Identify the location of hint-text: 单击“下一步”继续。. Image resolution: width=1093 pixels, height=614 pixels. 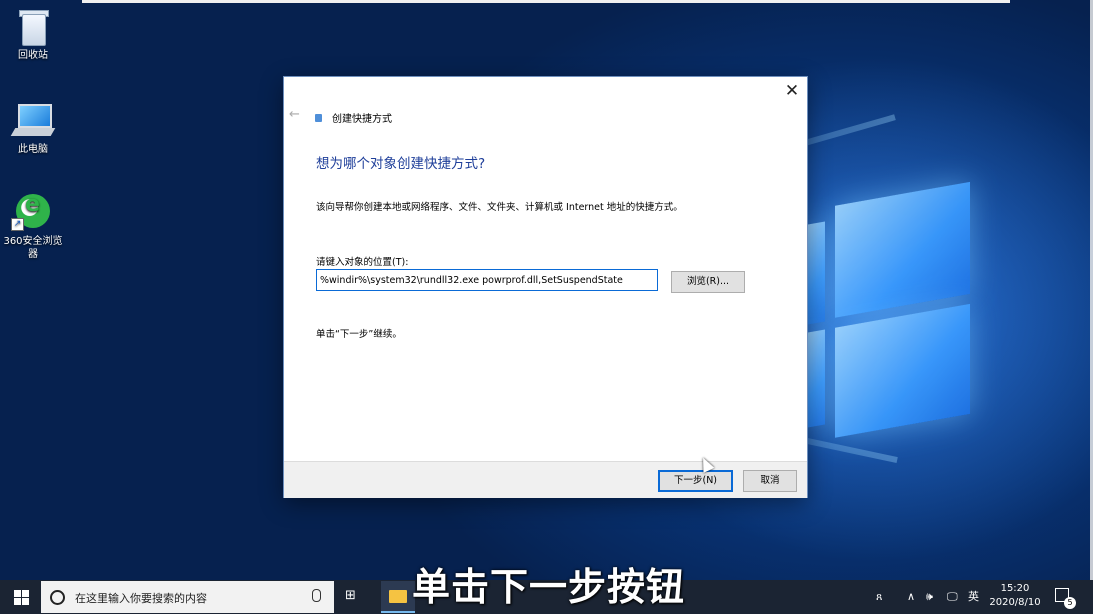
(359, 334).